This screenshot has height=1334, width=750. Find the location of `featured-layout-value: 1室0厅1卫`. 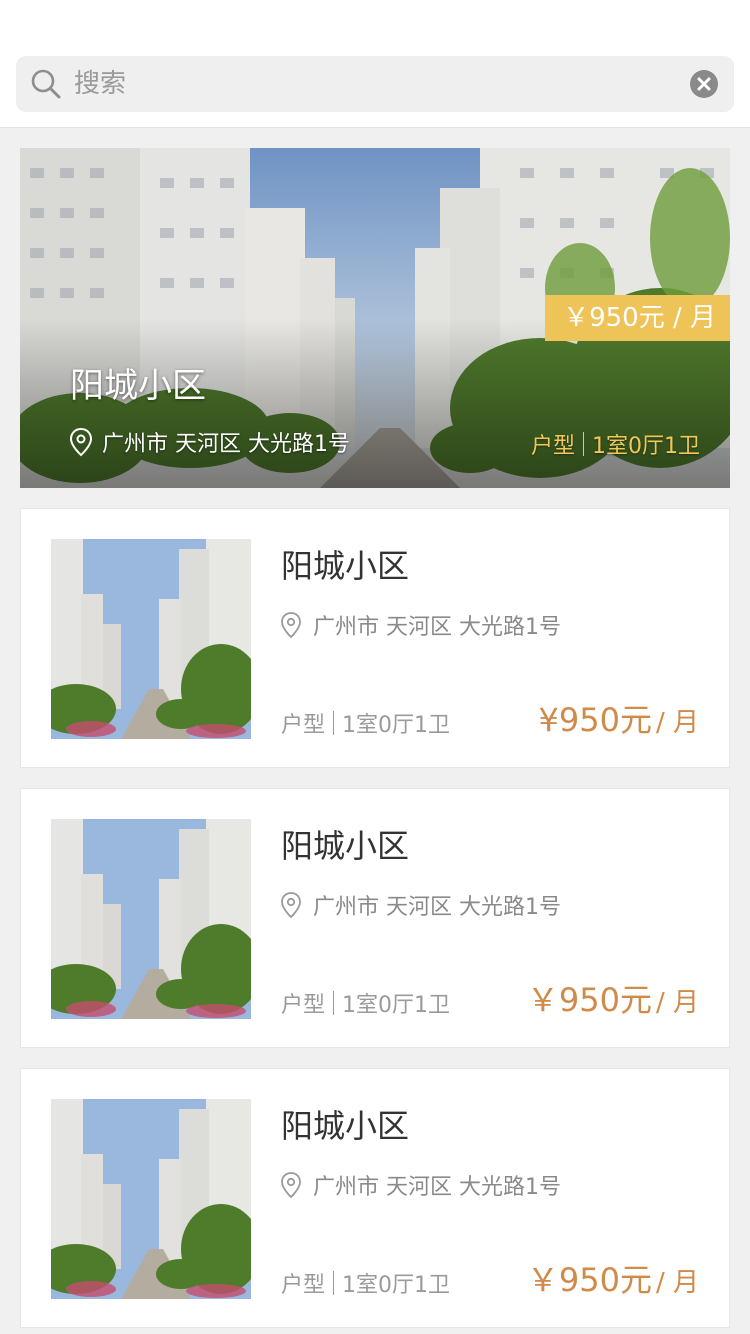

featured-layout-value: 1室0厅1卫 is located at coordinates (646, 446).